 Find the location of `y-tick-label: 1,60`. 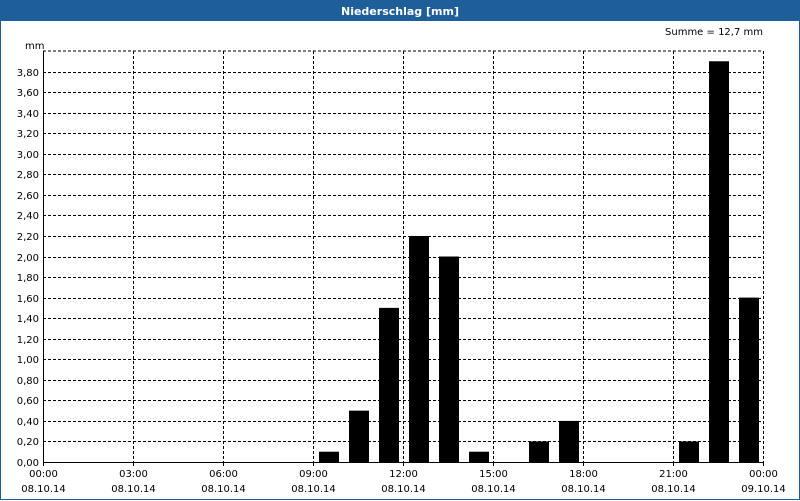

y-tick-label: 1,60 is located at coordinates (28, 299).